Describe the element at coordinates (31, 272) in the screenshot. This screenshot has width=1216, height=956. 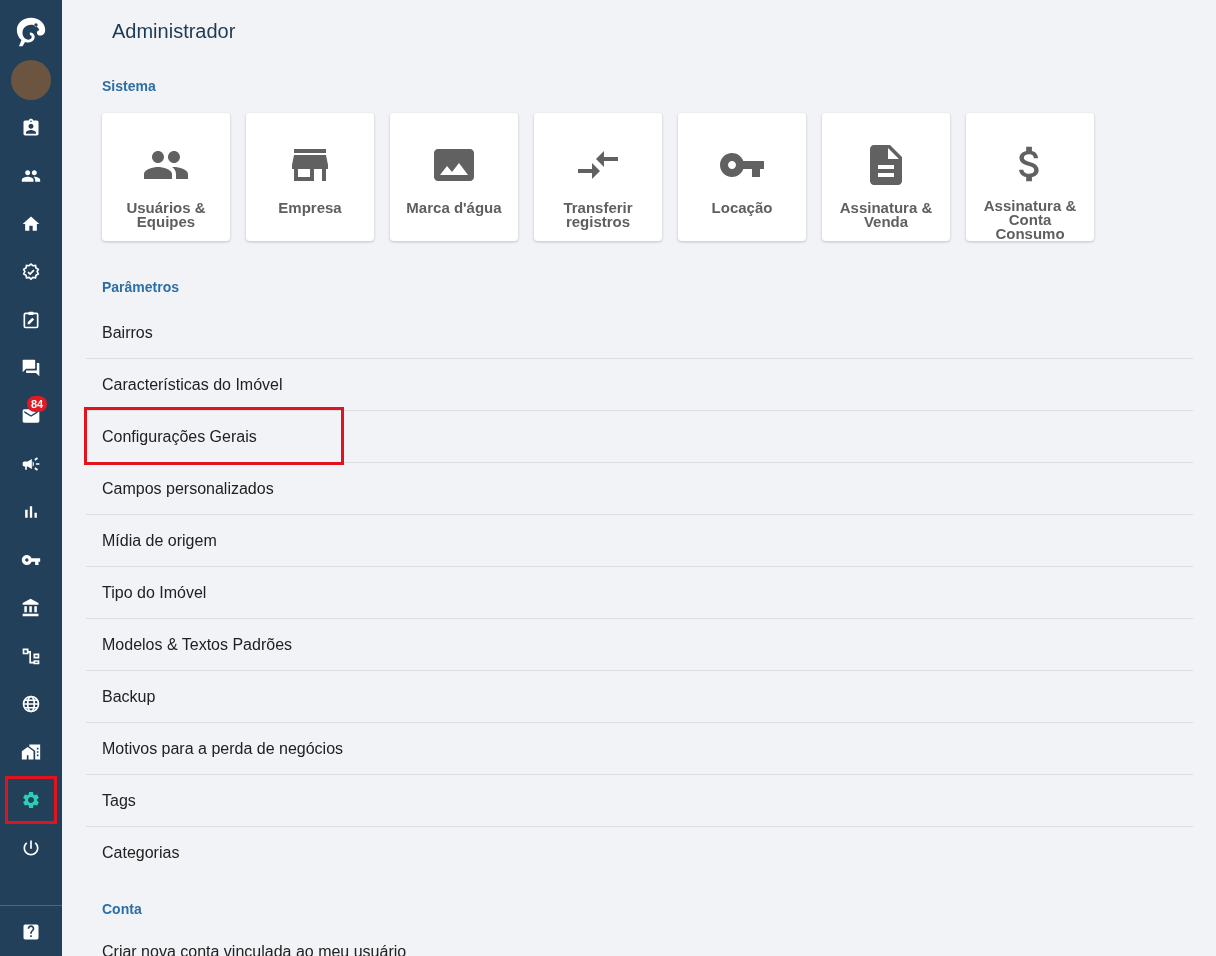
I see `check-seal-icon` at that location.